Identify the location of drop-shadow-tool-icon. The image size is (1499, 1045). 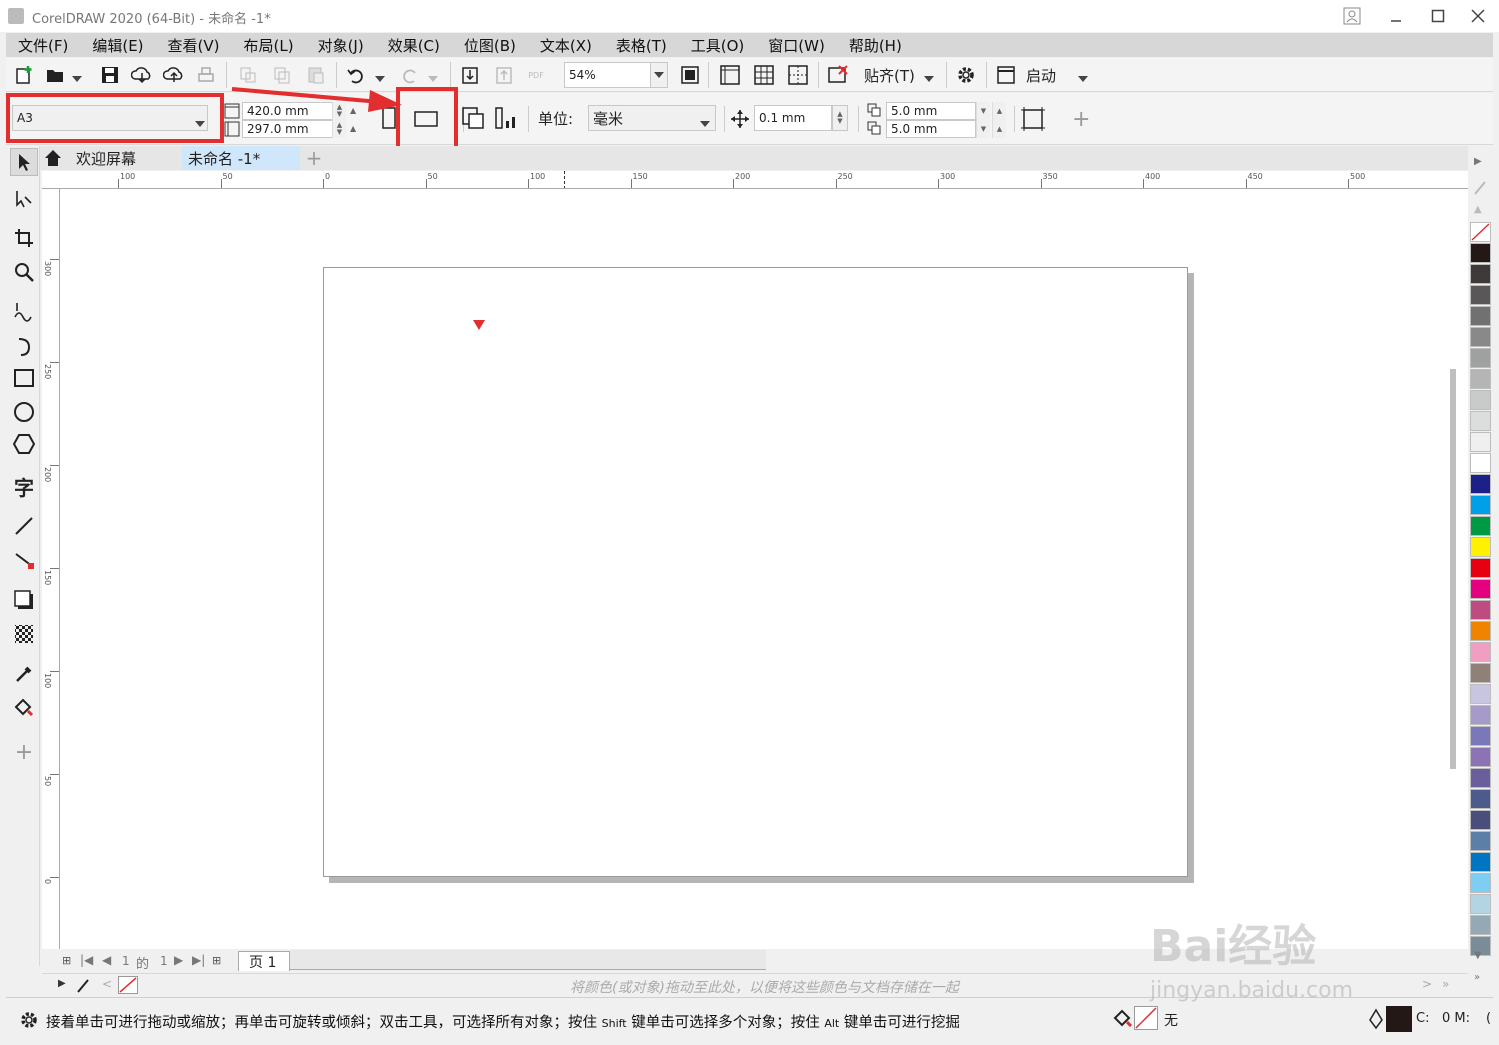
(24, 600).